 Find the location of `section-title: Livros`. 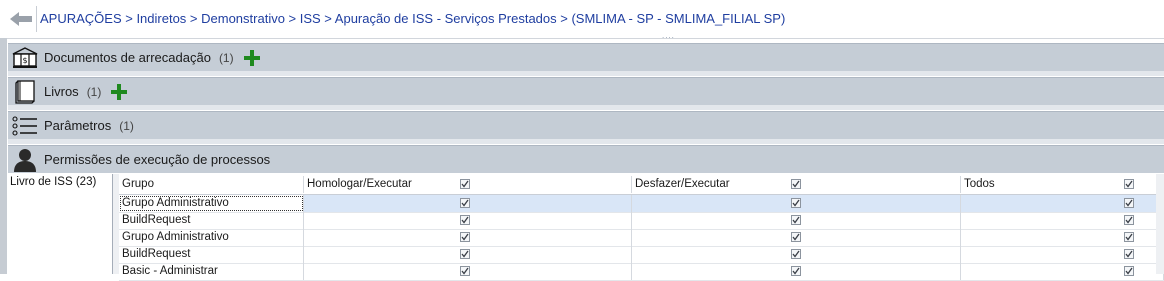

section-title: Livros is located at coordinates (61, 91).